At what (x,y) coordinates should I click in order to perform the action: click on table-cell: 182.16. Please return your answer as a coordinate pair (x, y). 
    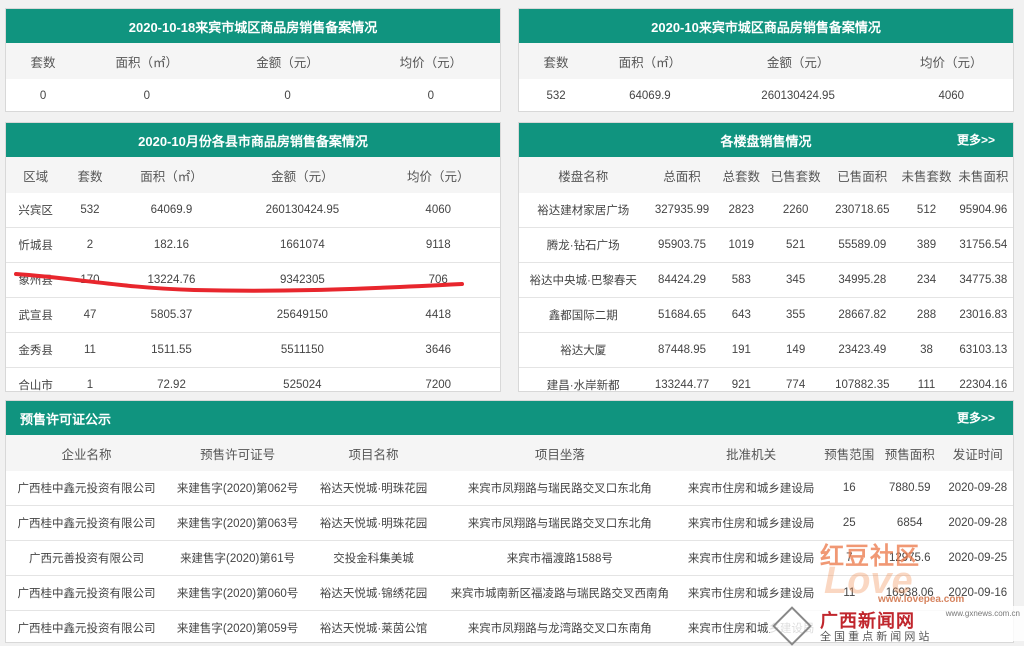
    Looking at the image, I should click on (171, 245).